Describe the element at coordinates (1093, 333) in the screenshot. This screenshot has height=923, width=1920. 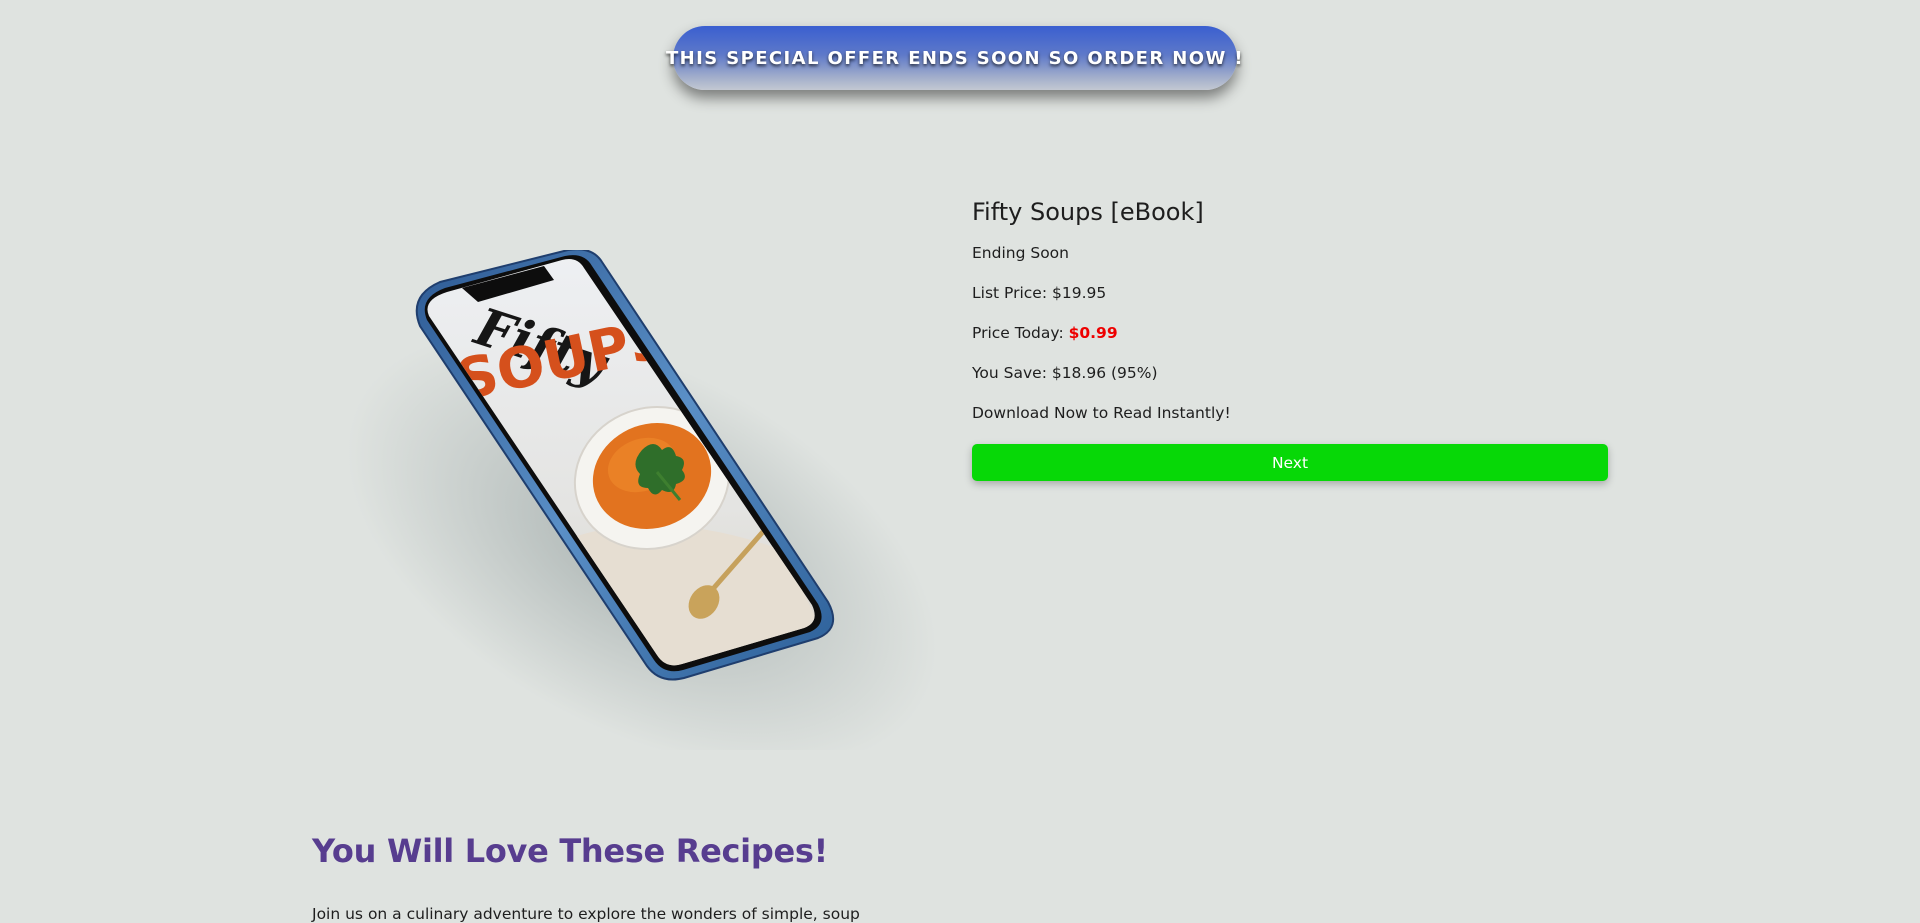
I see `price-today-value: $0.99` at that location.